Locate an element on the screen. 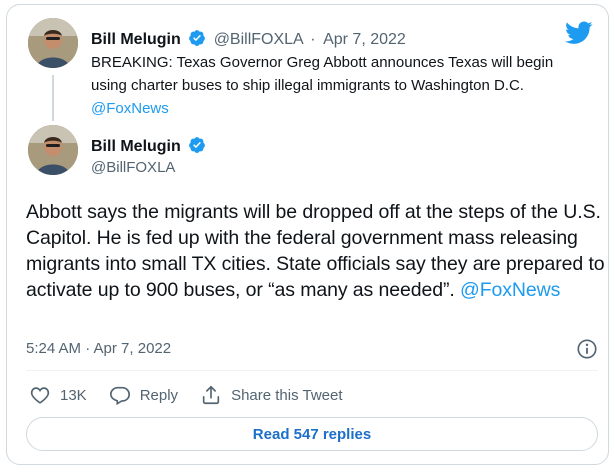 This screenshot has height=472, width=615. like-button: 13K is located at coordinates (58, 395).